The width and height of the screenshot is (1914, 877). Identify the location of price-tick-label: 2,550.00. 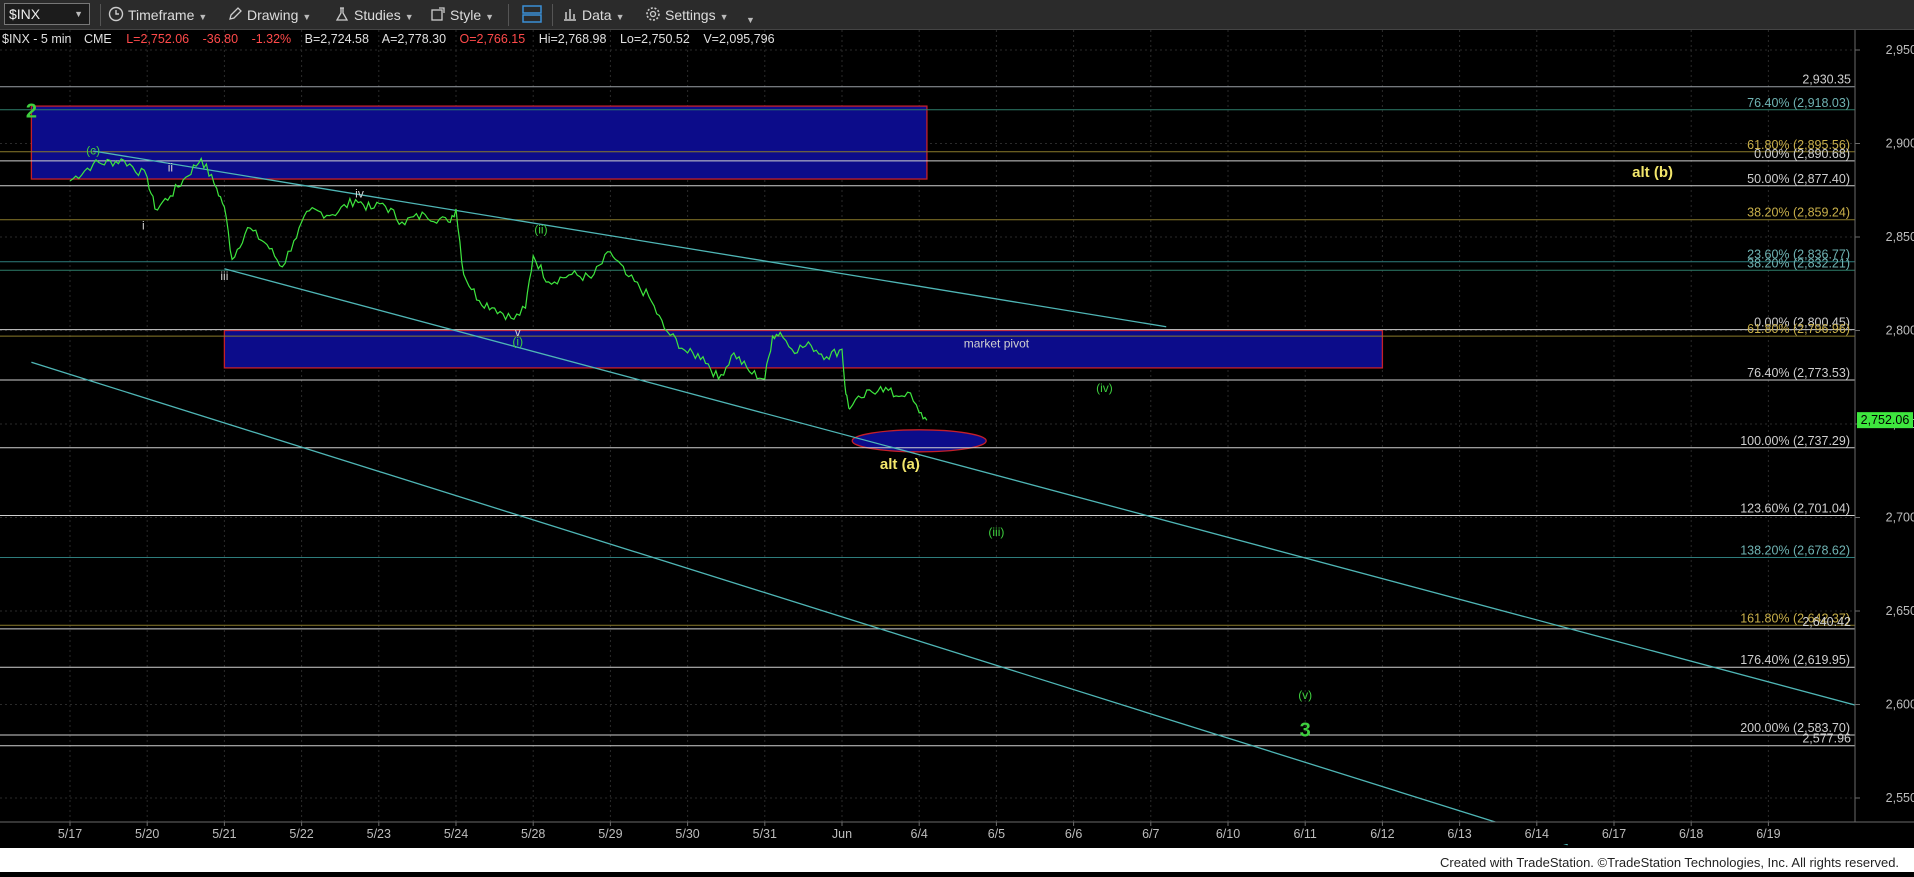
(1900, 798).